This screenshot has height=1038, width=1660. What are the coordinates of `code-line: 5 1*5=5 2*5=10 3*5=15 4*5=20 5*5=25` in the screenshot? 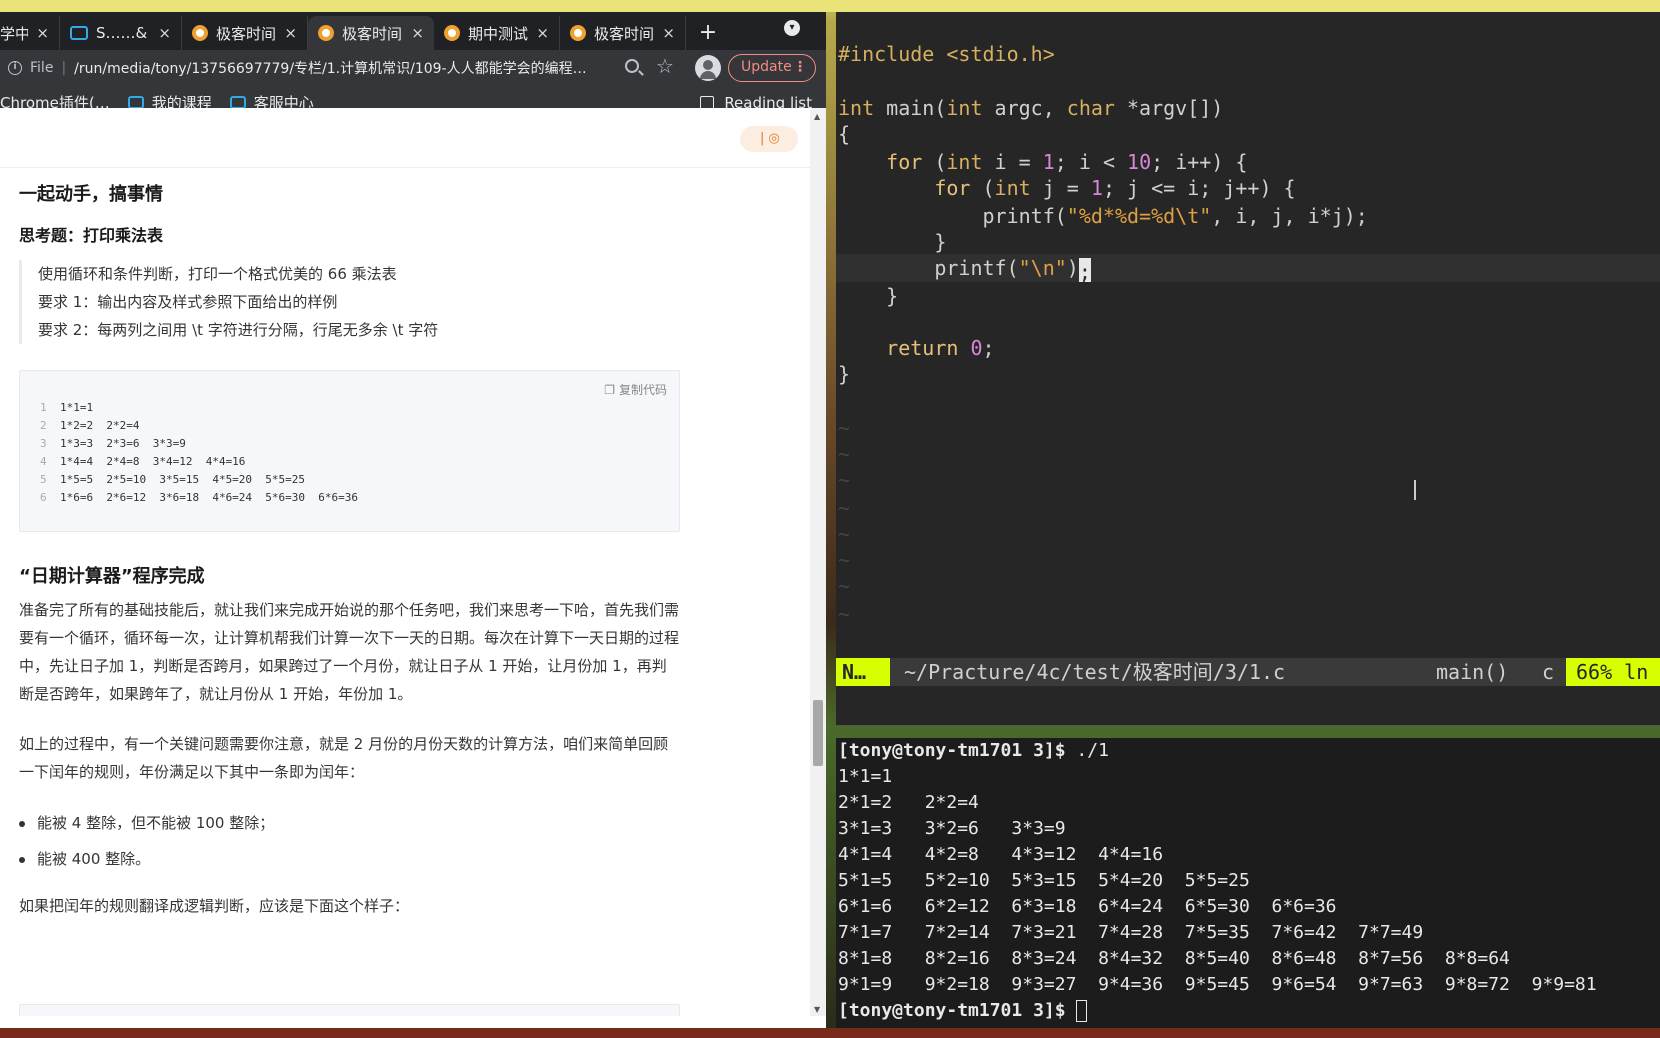 It's located at (173, 479).